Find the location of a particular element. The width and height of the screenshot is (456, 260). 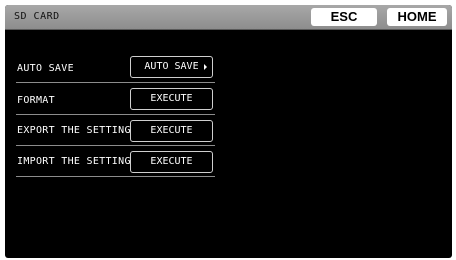

format-execute-button: EXECUTE is located at coordinates (171, 99).